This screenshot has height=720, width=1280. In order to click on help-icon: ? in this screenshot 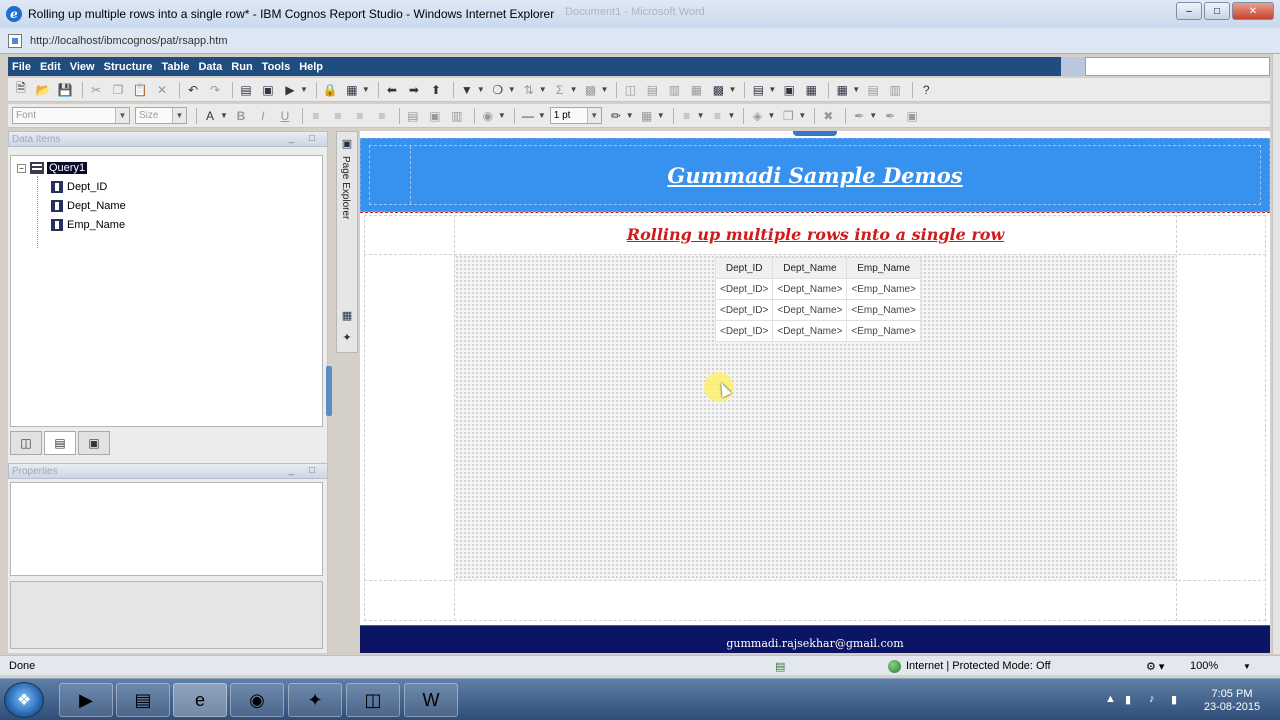, I will do `click(926, 90)`.